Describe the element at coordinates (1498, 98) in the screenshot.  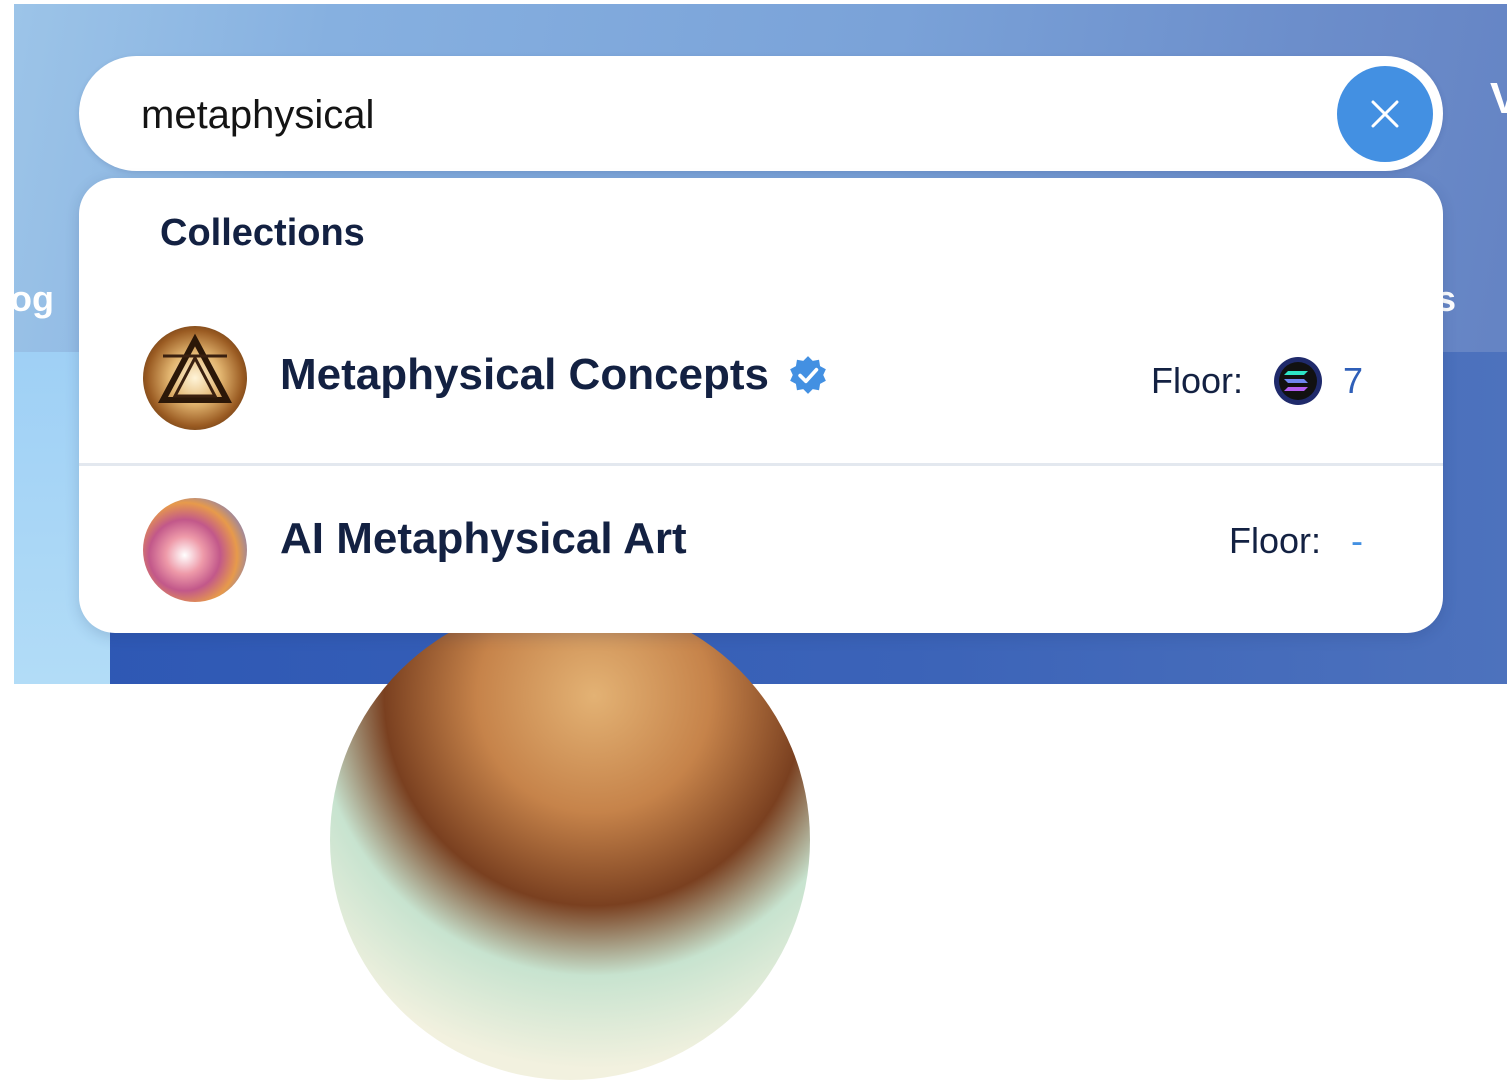
I see `background-partial-heading: V` at that location.